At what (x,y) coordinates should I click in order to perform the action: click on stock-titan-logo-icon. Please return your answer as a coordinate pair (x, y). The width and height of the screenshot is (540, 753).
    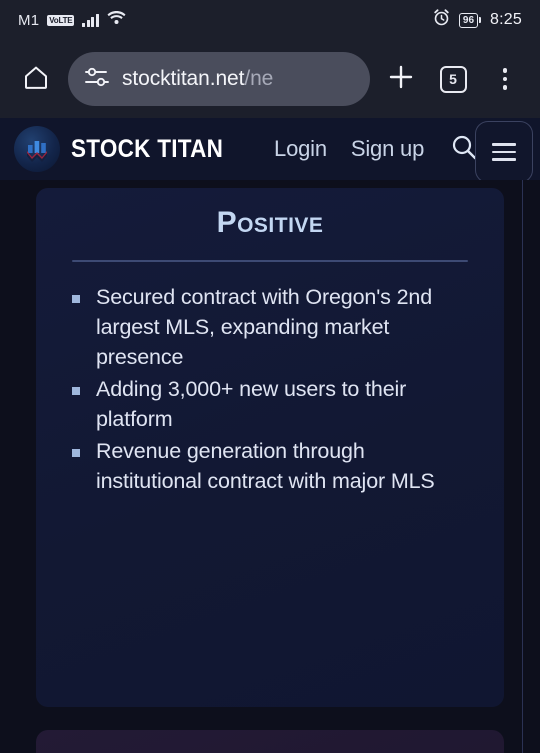
    Looking at the image, I should click on (37, 149).